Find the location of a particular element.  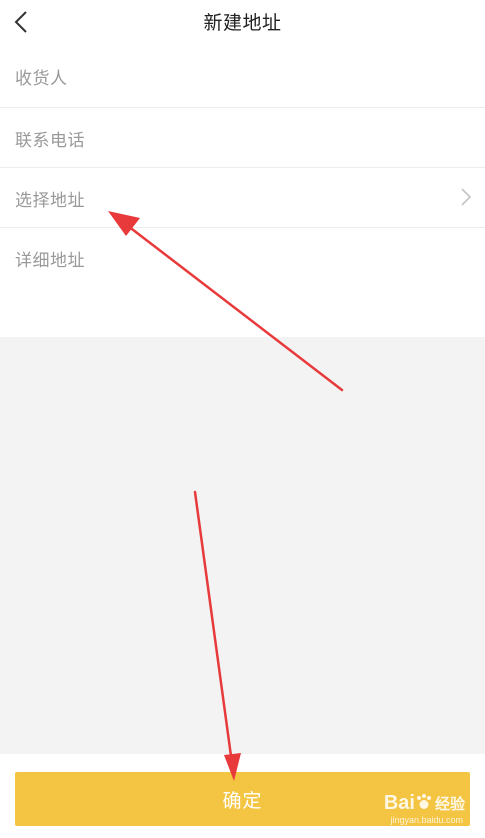

watermark-brand-right: 经验 is located at coordinates (449, 804).